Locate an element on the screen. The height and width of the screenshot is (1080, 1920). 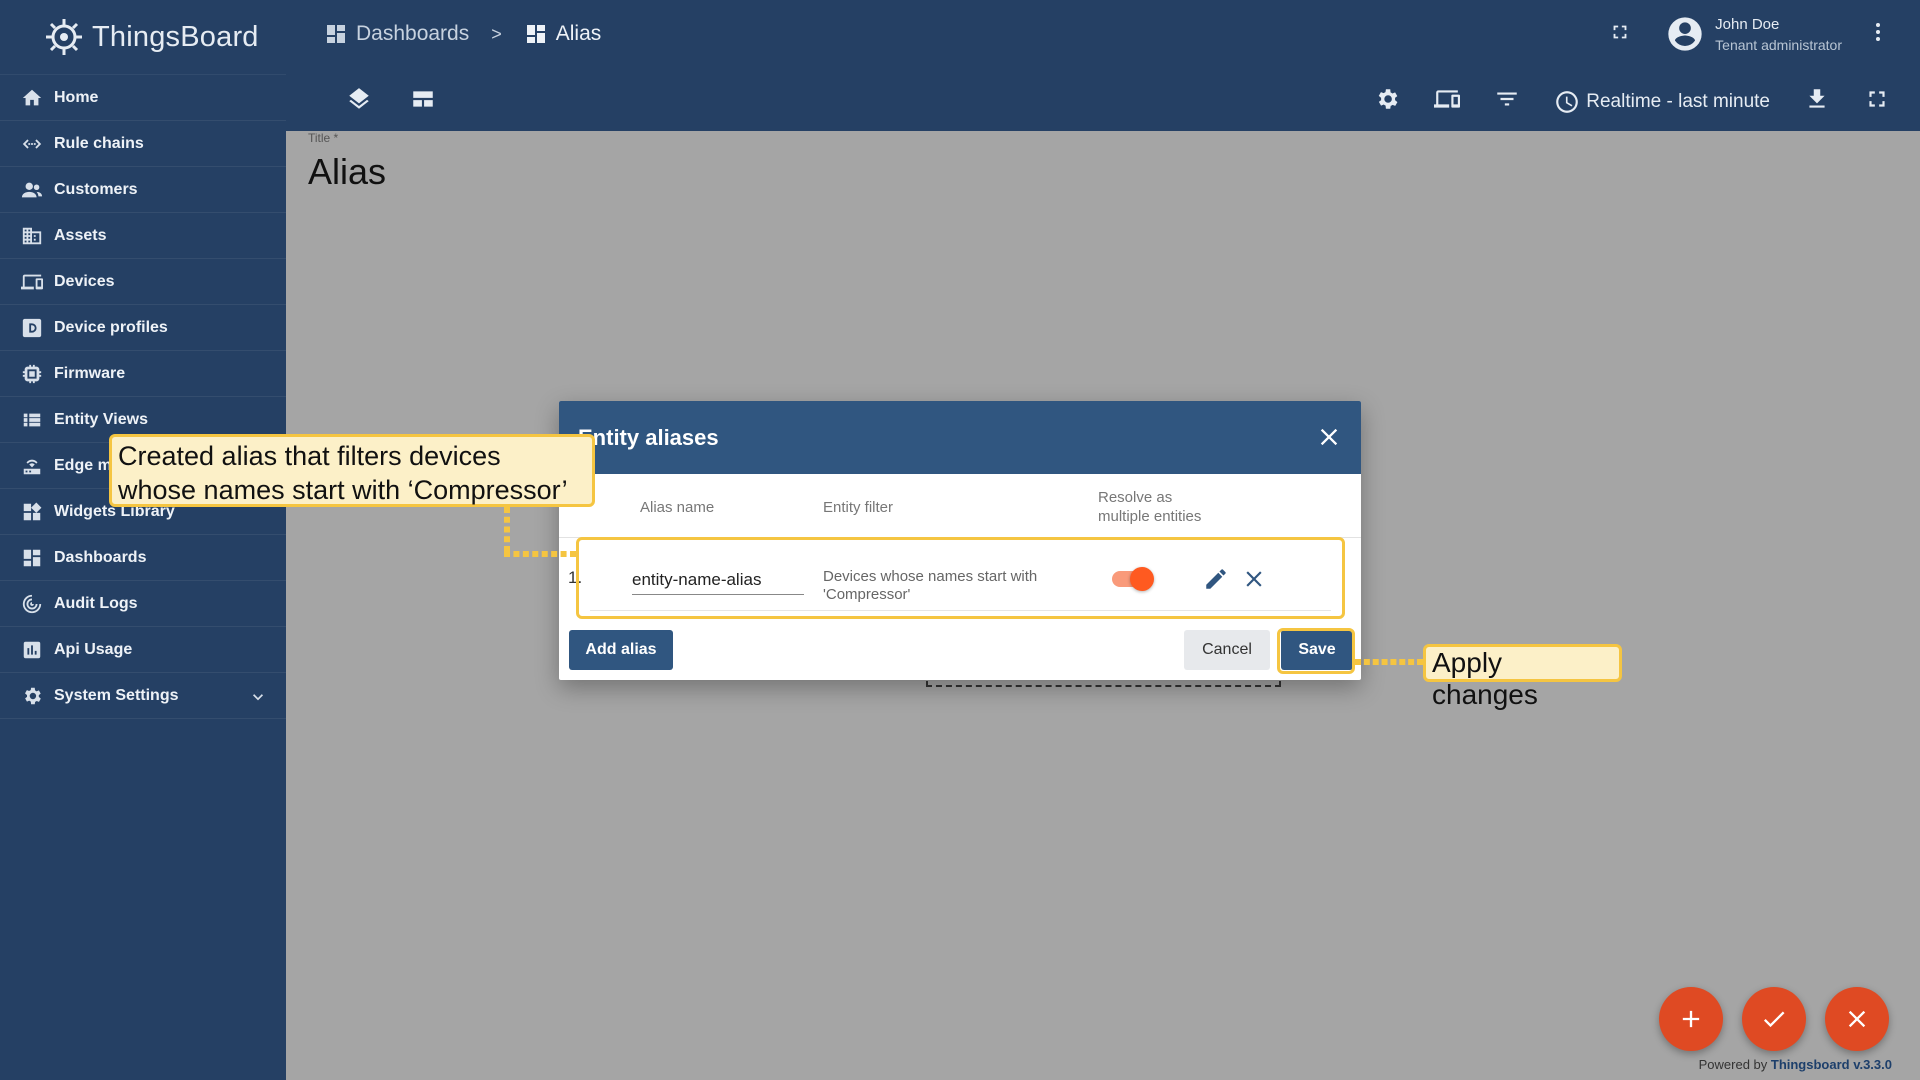
dashboard-icon is located at coordinates (535, 34).